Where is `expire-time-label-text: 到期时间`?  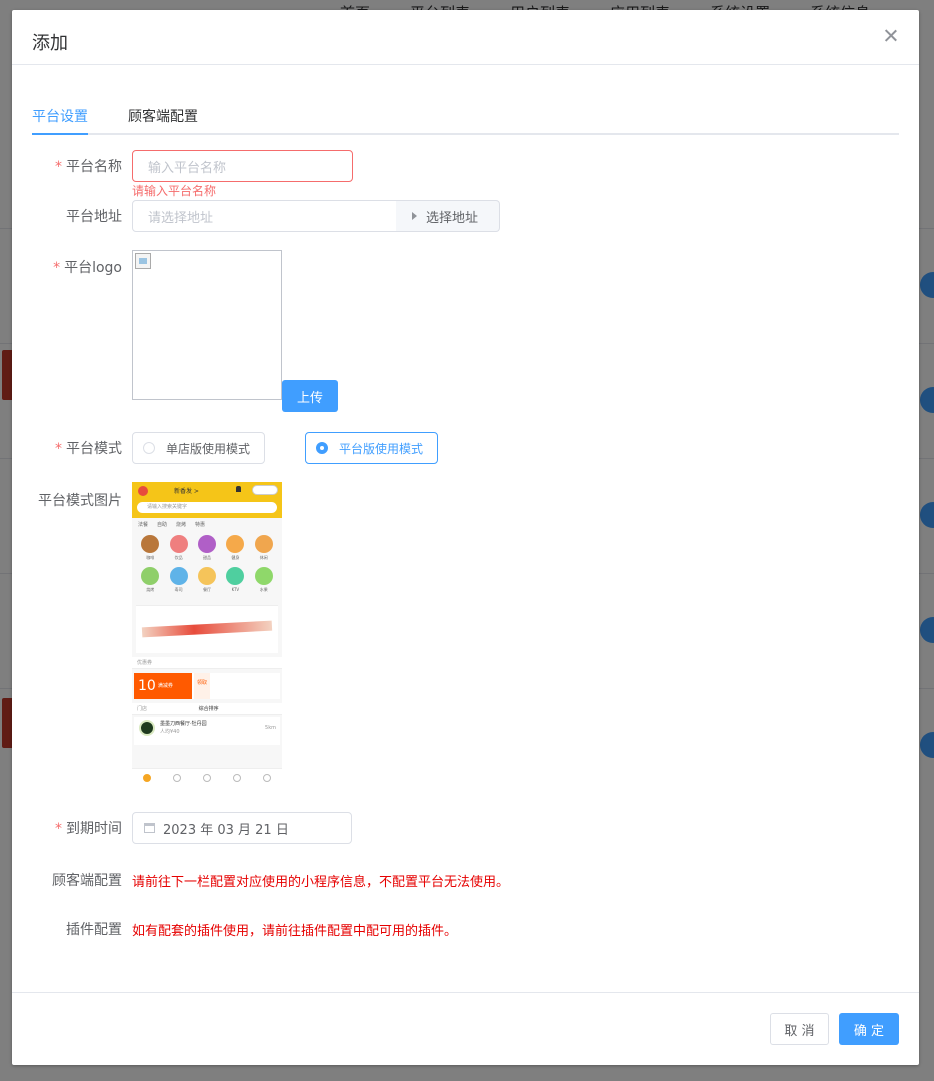 expire-time-label-text: 到期时间 is located at coordinates (94, 829).